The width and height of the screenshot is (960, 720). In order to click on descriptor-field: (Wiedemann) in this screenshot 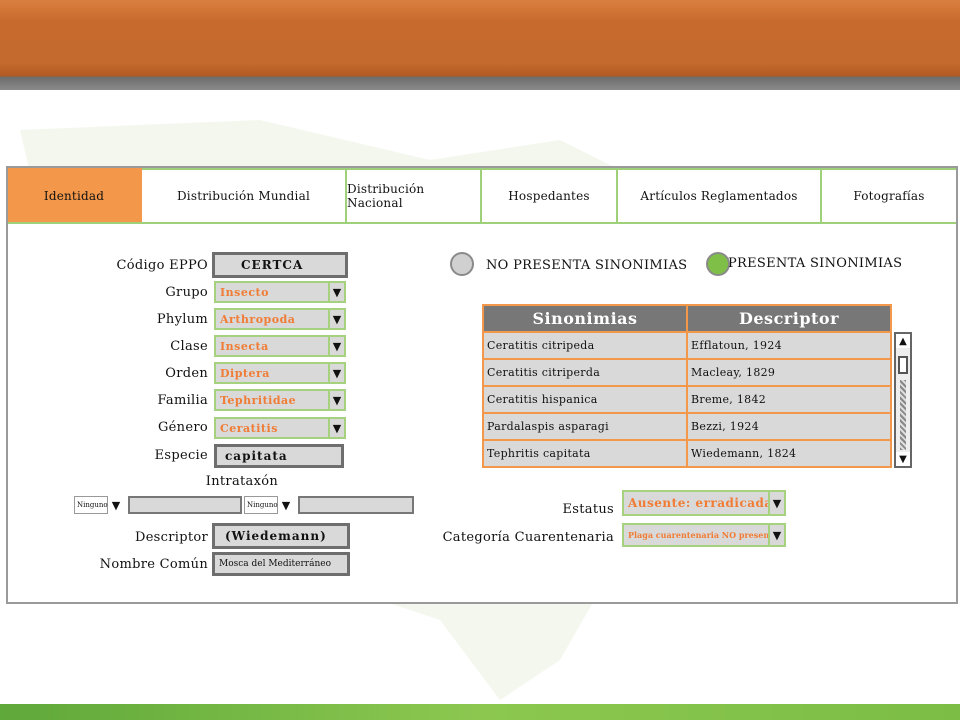, I will do `click(281, 536)`.